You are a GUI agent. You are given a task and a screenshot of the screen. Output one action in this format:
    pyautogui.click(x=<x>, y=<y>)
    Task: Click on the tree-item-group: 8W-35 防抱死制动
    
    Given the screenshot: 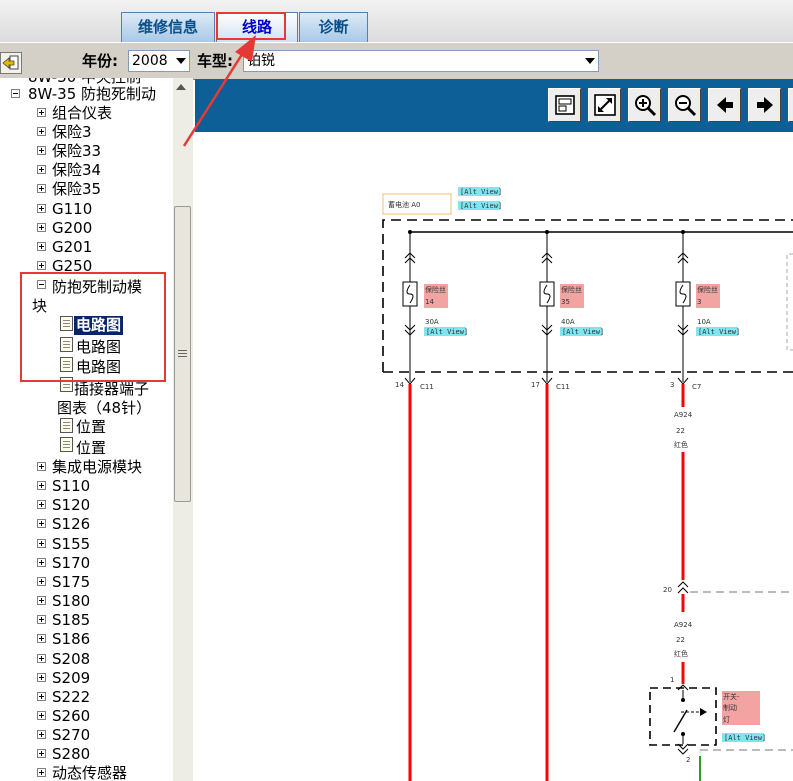 What is the action you would take?
    pyautogui.click(x=92, y=94)
    